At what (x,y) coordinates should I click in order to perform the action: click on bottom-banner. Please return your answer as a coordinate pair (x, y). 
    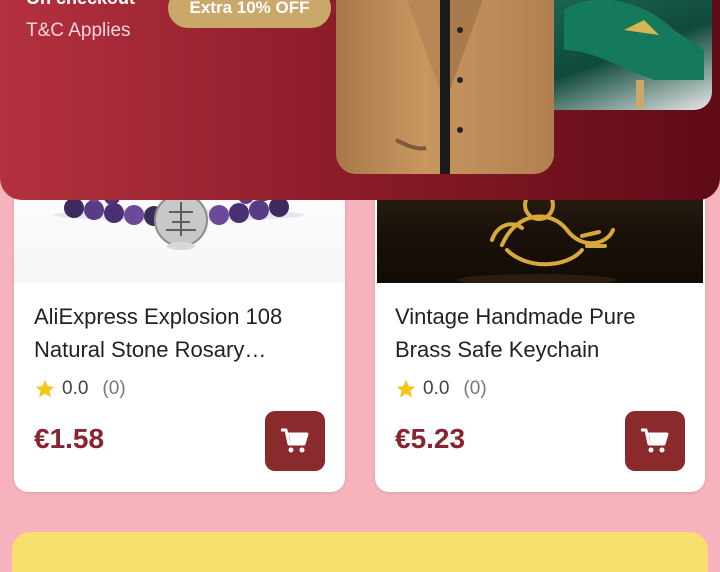
    Looking at the image, I should click on (360, 552).